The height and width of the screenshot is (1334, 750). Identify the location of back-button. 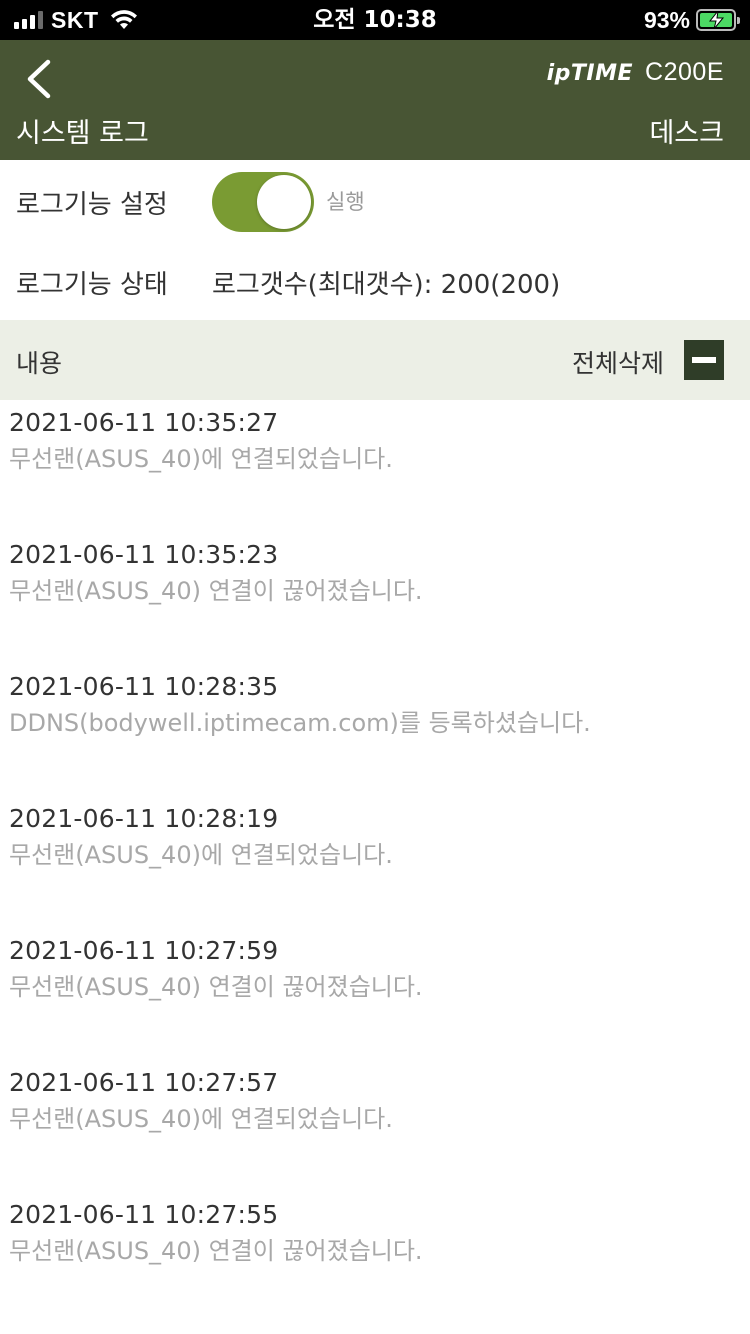
(38, 79).